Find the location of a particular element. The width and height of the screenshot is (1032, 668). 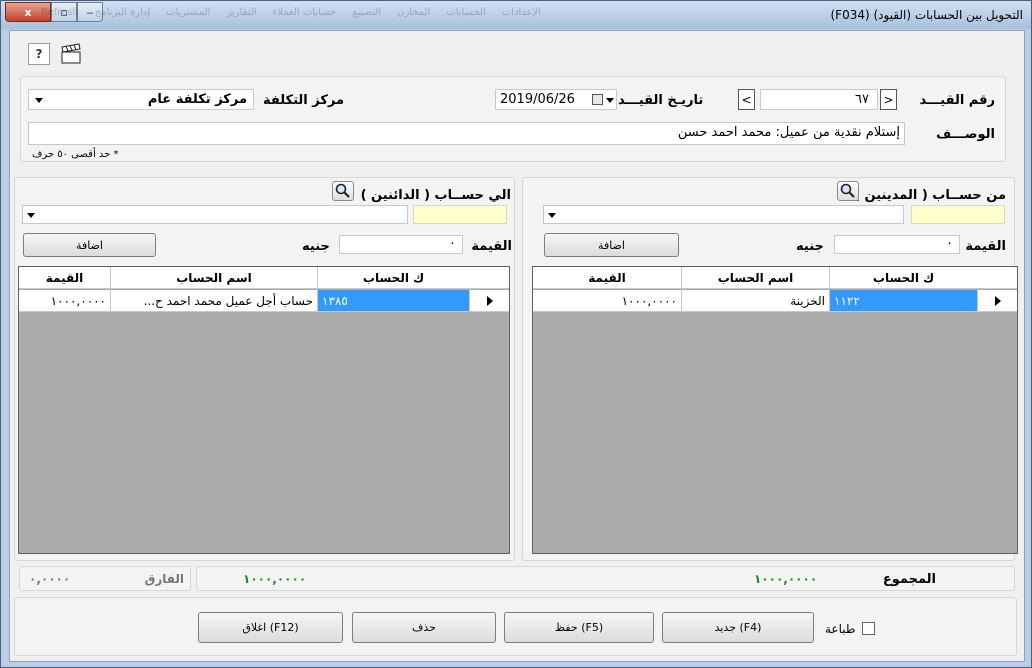

entry-date-picker: 2019/06/26 is located at coordinates (556, 99).